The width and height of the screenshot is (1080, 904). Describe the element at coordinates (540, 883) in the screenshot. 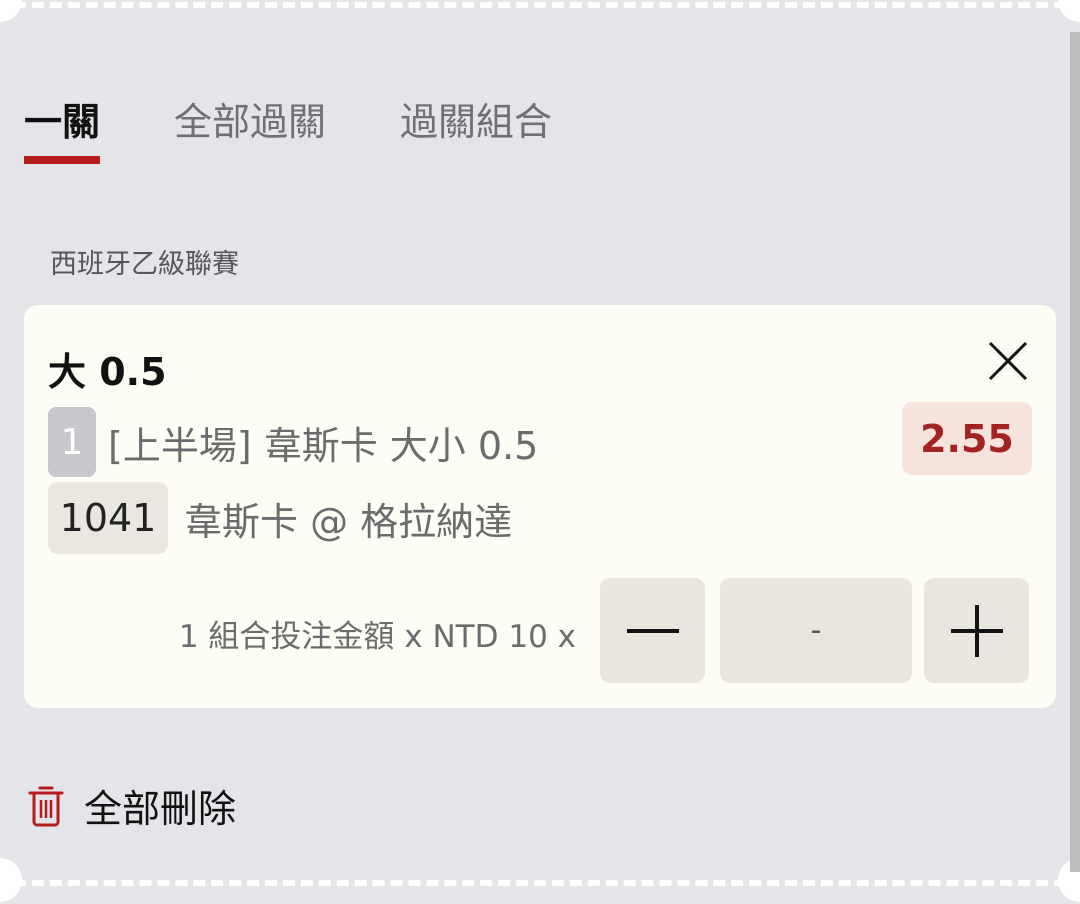

I see `ticket-edge-bottom` at that location.